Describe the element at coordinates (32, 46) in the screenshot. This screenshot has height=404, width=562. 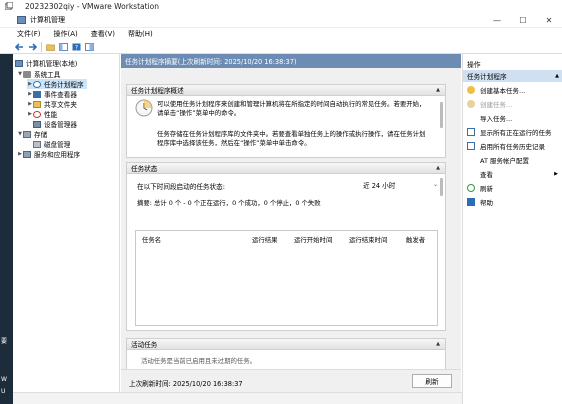
I see `forward-icon` at that location.